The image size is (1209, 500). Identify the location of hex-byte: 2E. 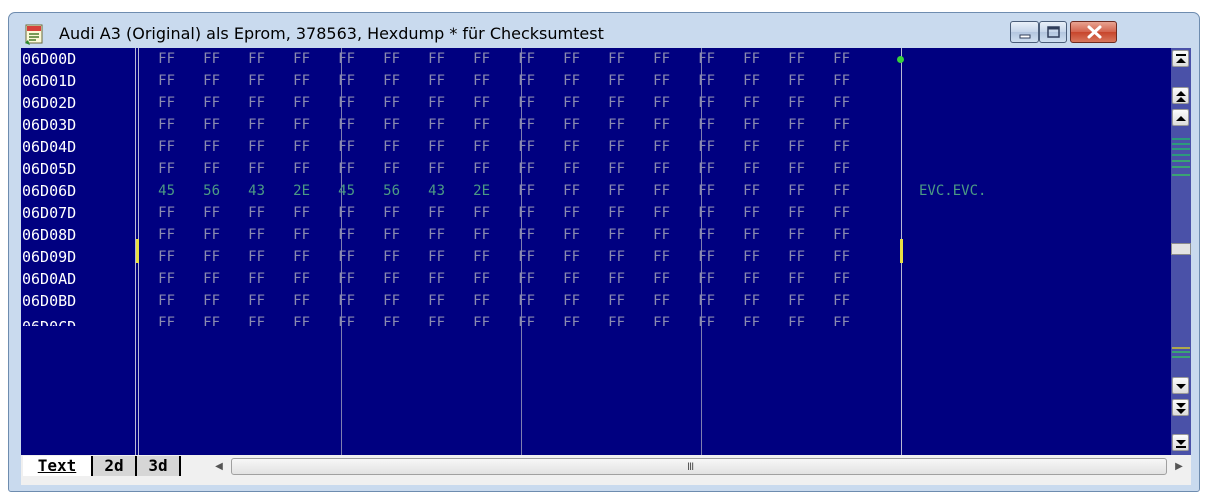
(475, 191).